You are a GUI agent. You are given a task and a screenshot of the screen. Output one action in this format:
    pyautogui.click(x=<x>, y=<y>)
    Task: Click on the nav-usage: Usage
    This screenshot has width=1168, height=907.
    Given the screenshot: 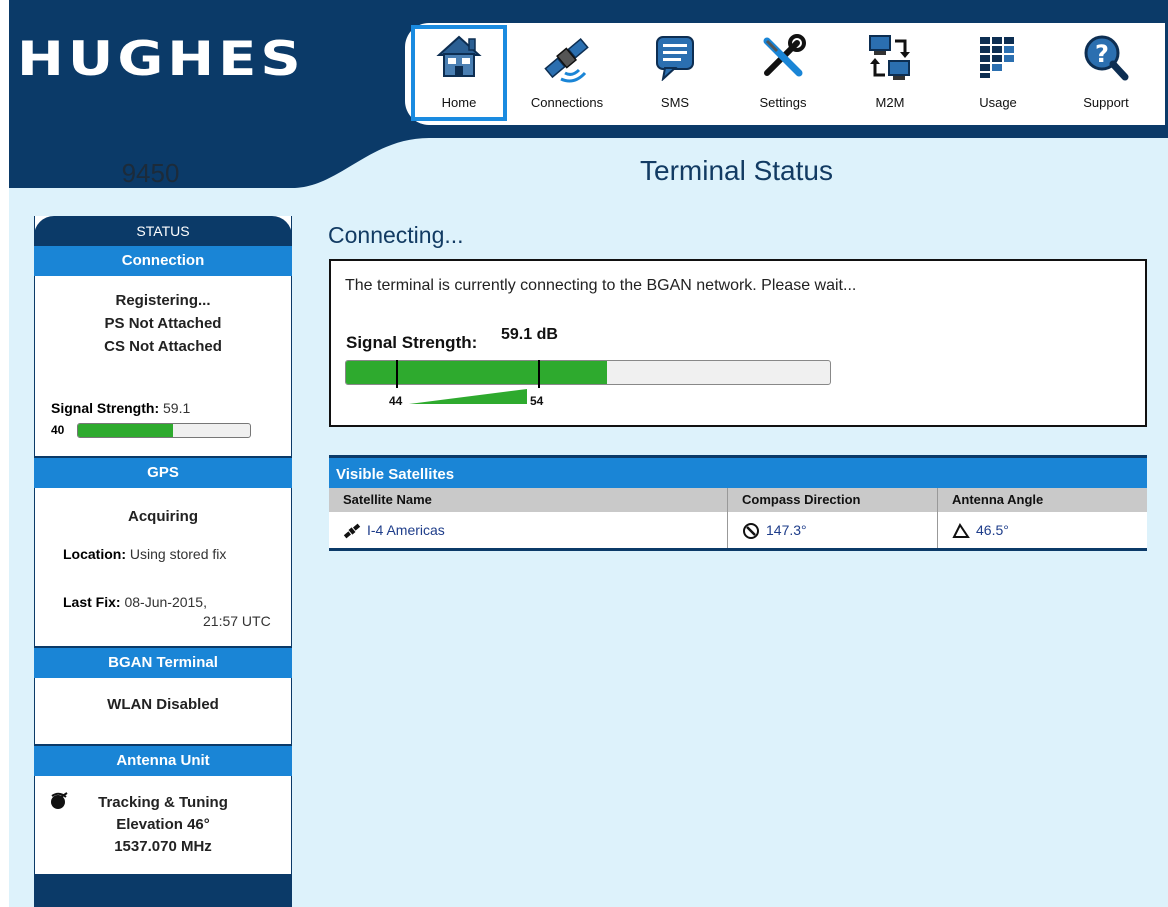 What is the action you would take?
    pyautogui.click(x=998, y=73)
    